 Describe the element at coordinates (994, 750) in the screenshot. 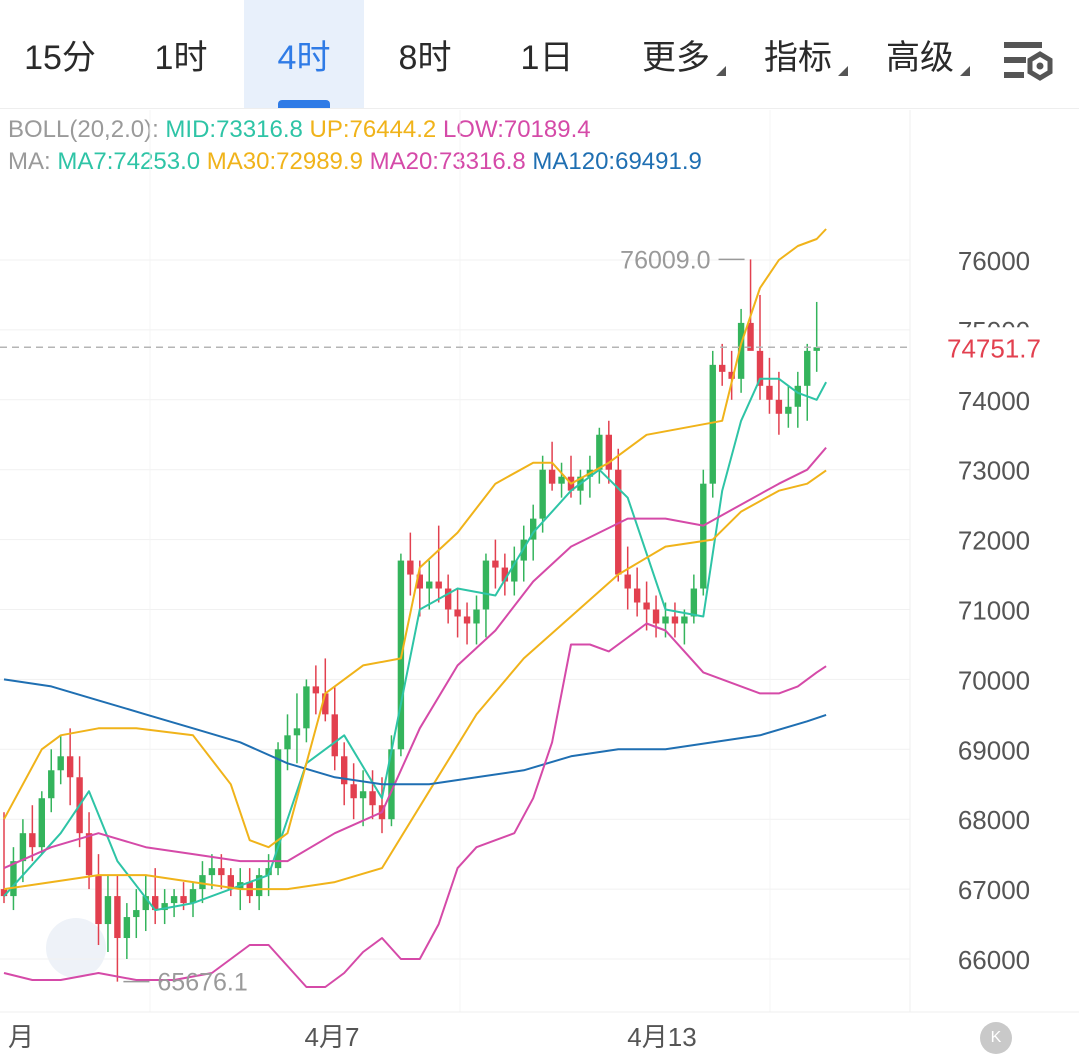

I see `y-tick-label: 69000` at that location.